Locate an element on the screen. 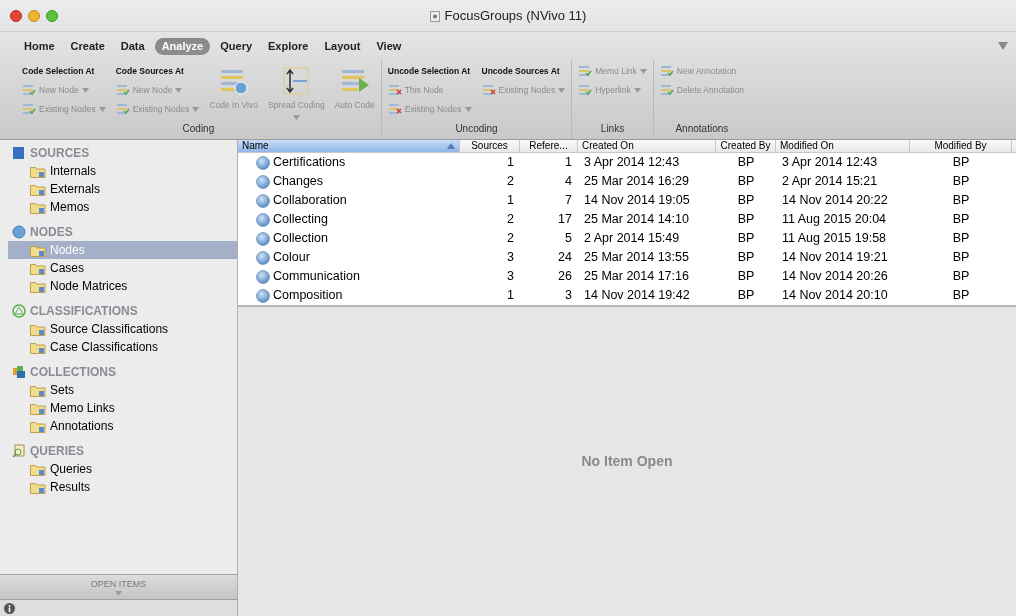 Image resolution: width=1016 pixels, height=616 pixels. empty-message: No Item Open is located at coordinates (627, 461).